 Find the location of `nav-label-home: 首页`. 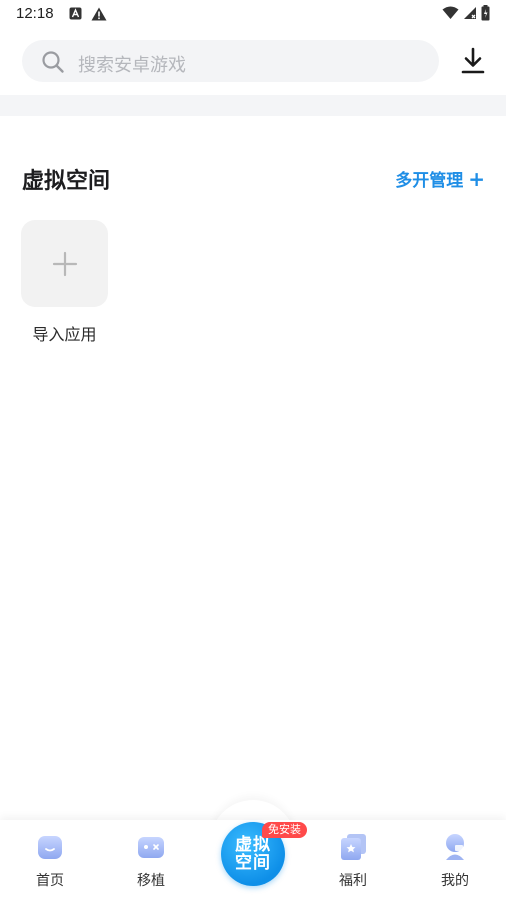

nav-label-home: 首页 is located at coordinates (50, 881).